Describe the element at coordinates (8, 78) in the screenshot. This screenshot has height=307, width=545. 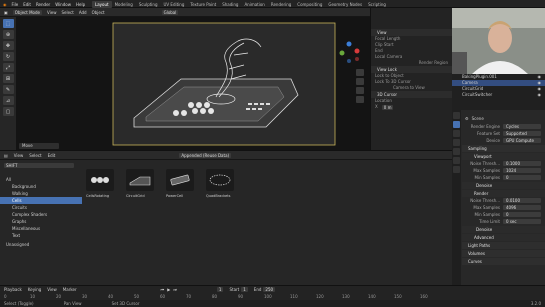
I see `transform-icon: ⊞` at that location.